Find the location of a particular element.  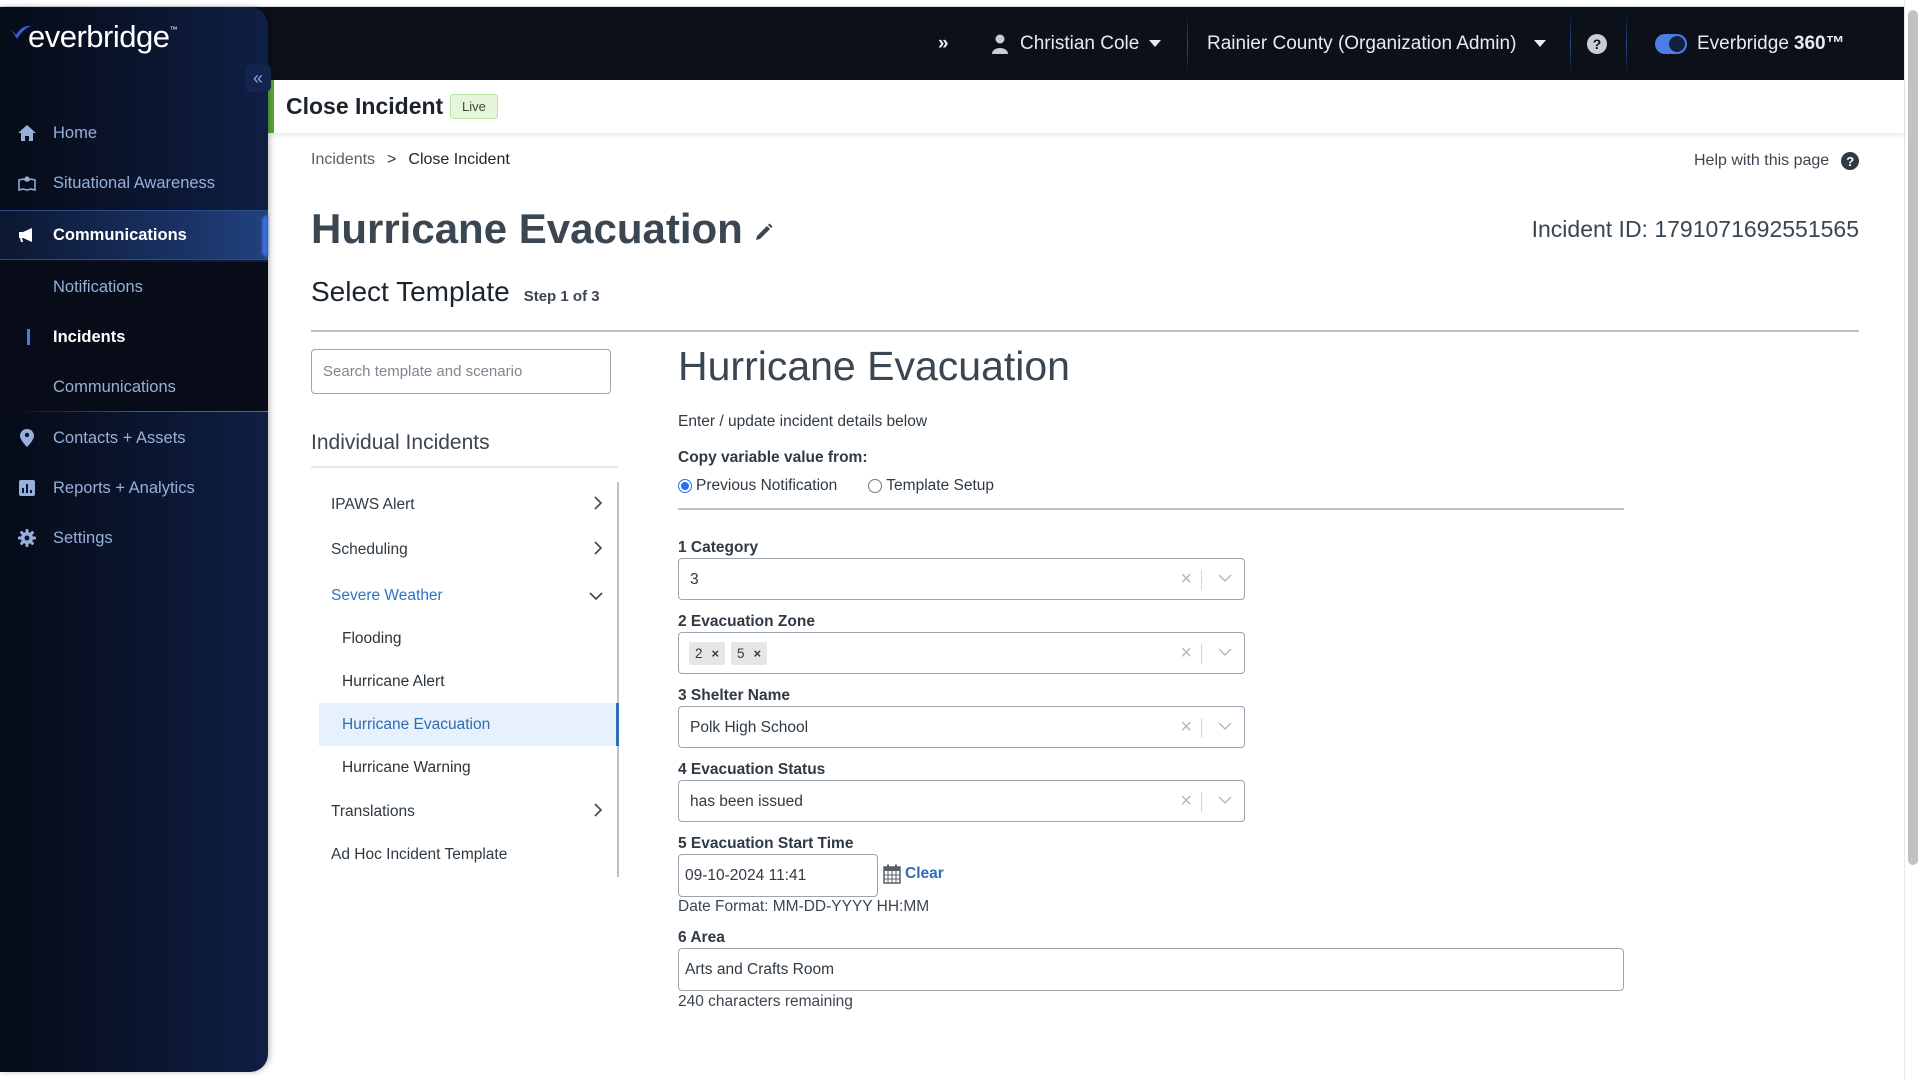

shelter-name-select: Polk High School × is located at coordinates (961, 727).